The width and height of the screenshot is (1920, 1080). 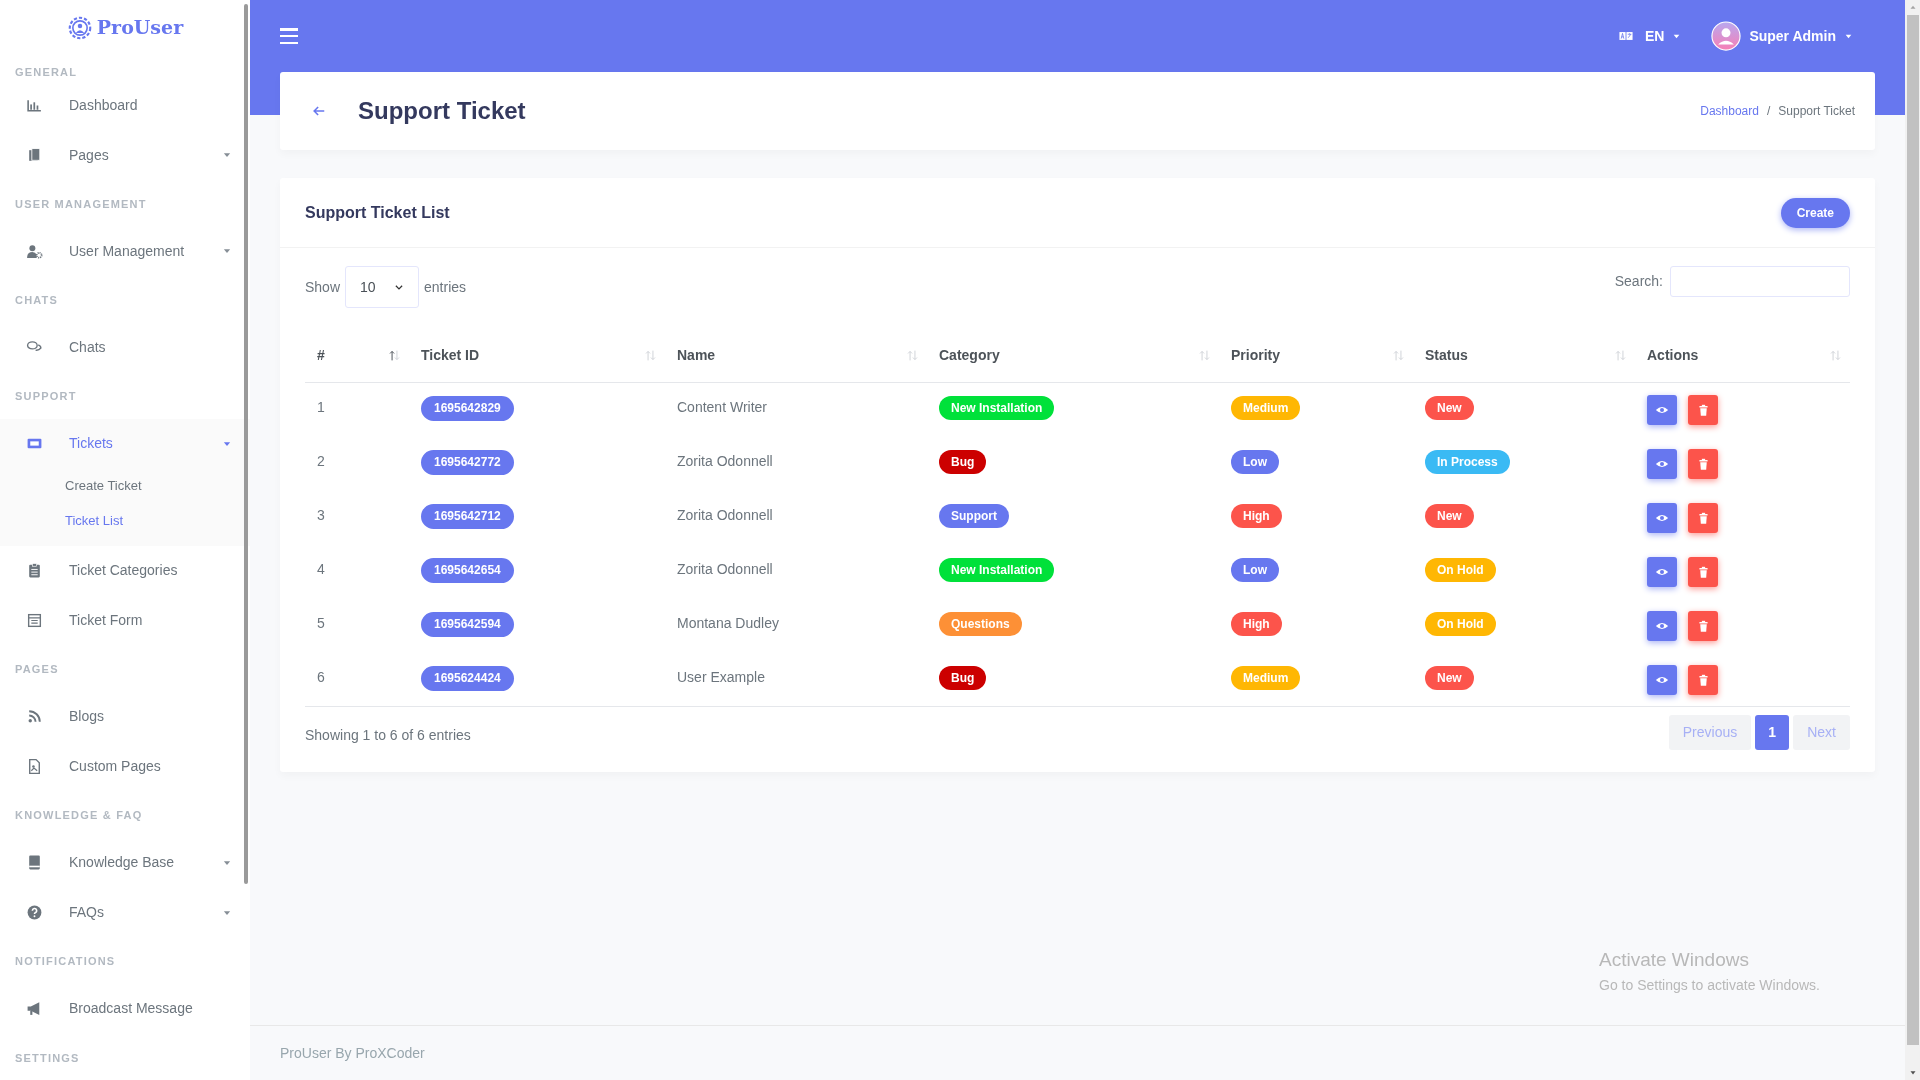 What do you see at coordinates (974, 516) in the screenshot?
I see `category-badge: Support` at bounding box center [974, 516].